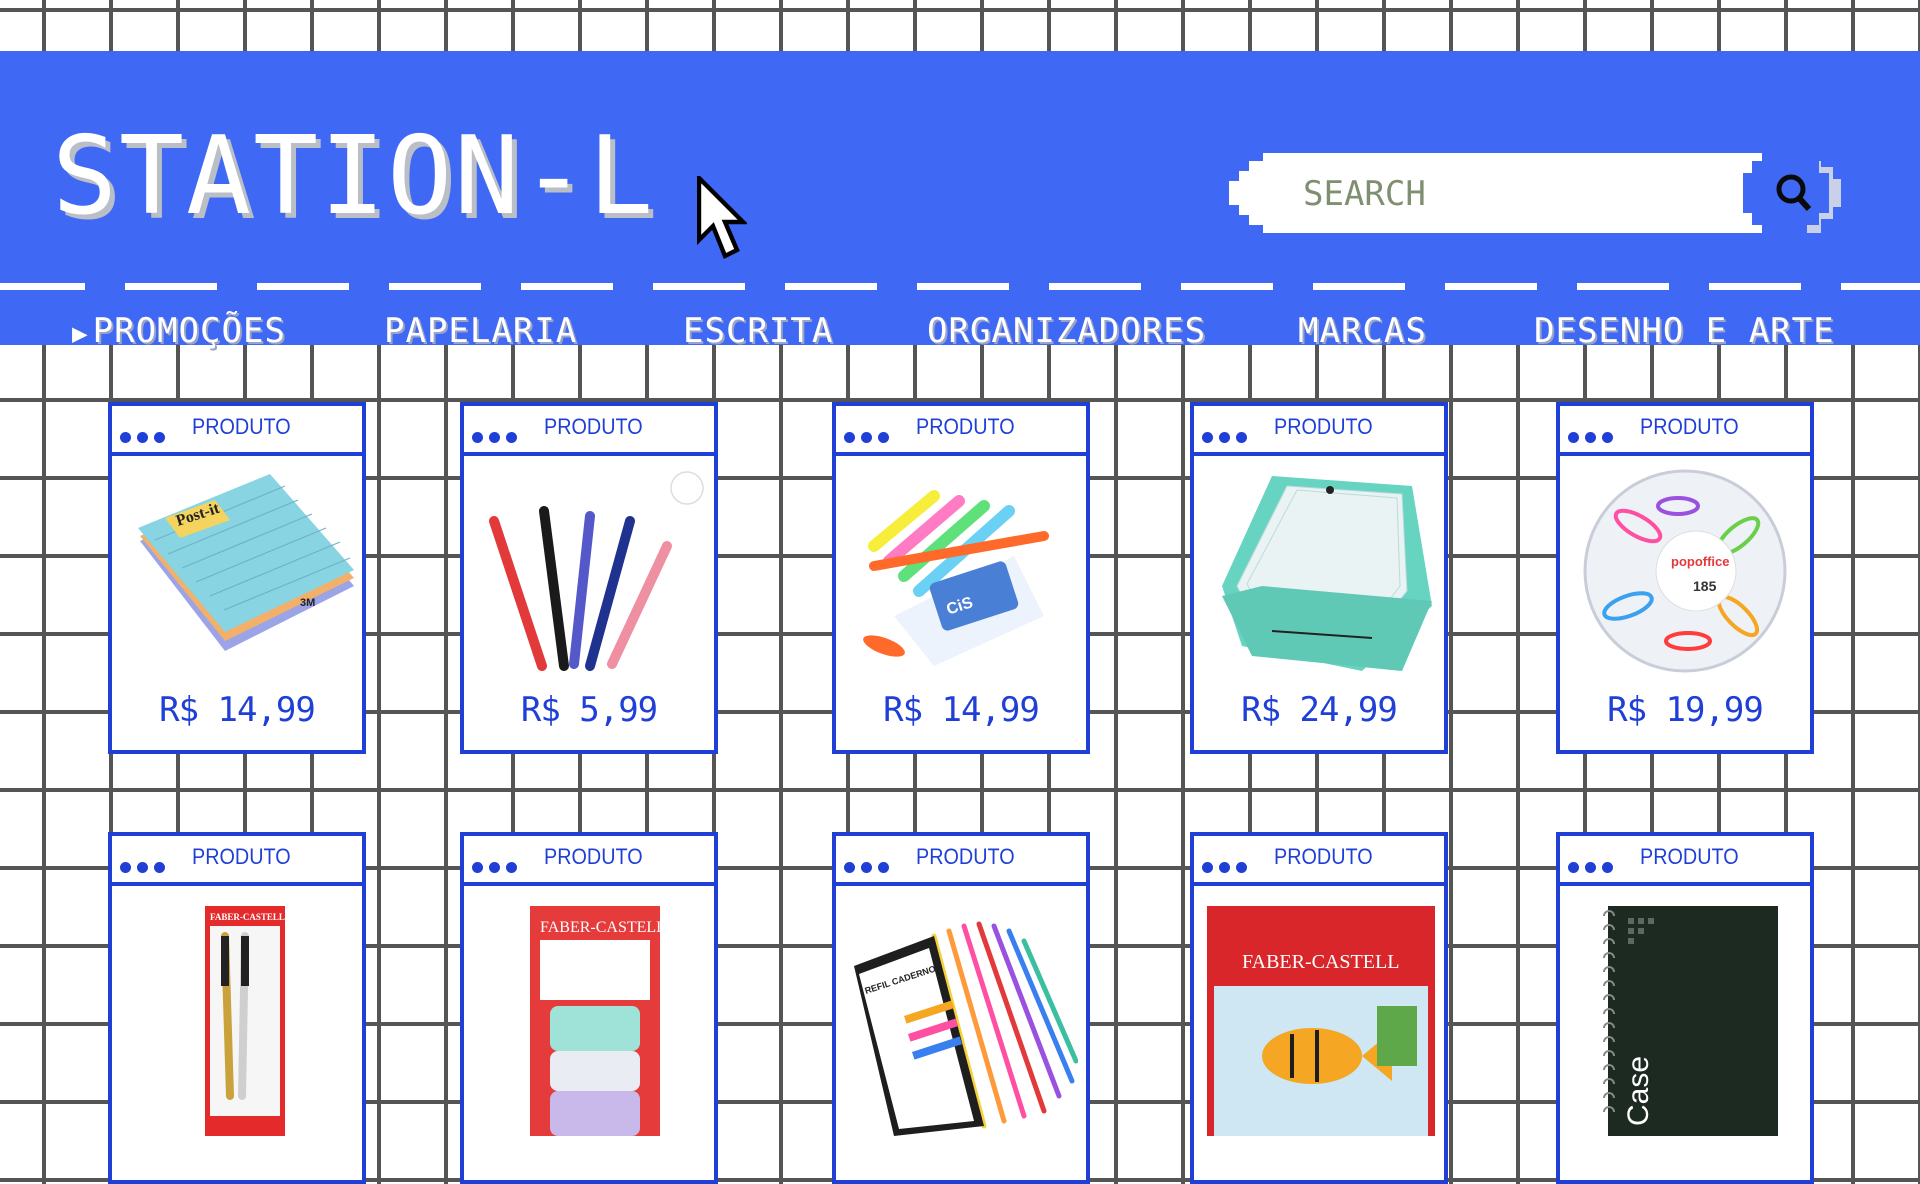 The image size is (1920, 1184). What do you see at coordinates (1066, 331) in the screenshot?
I see `nav-item-organizadores: ORGANIZADORES` at bounding box center [1066, 331].